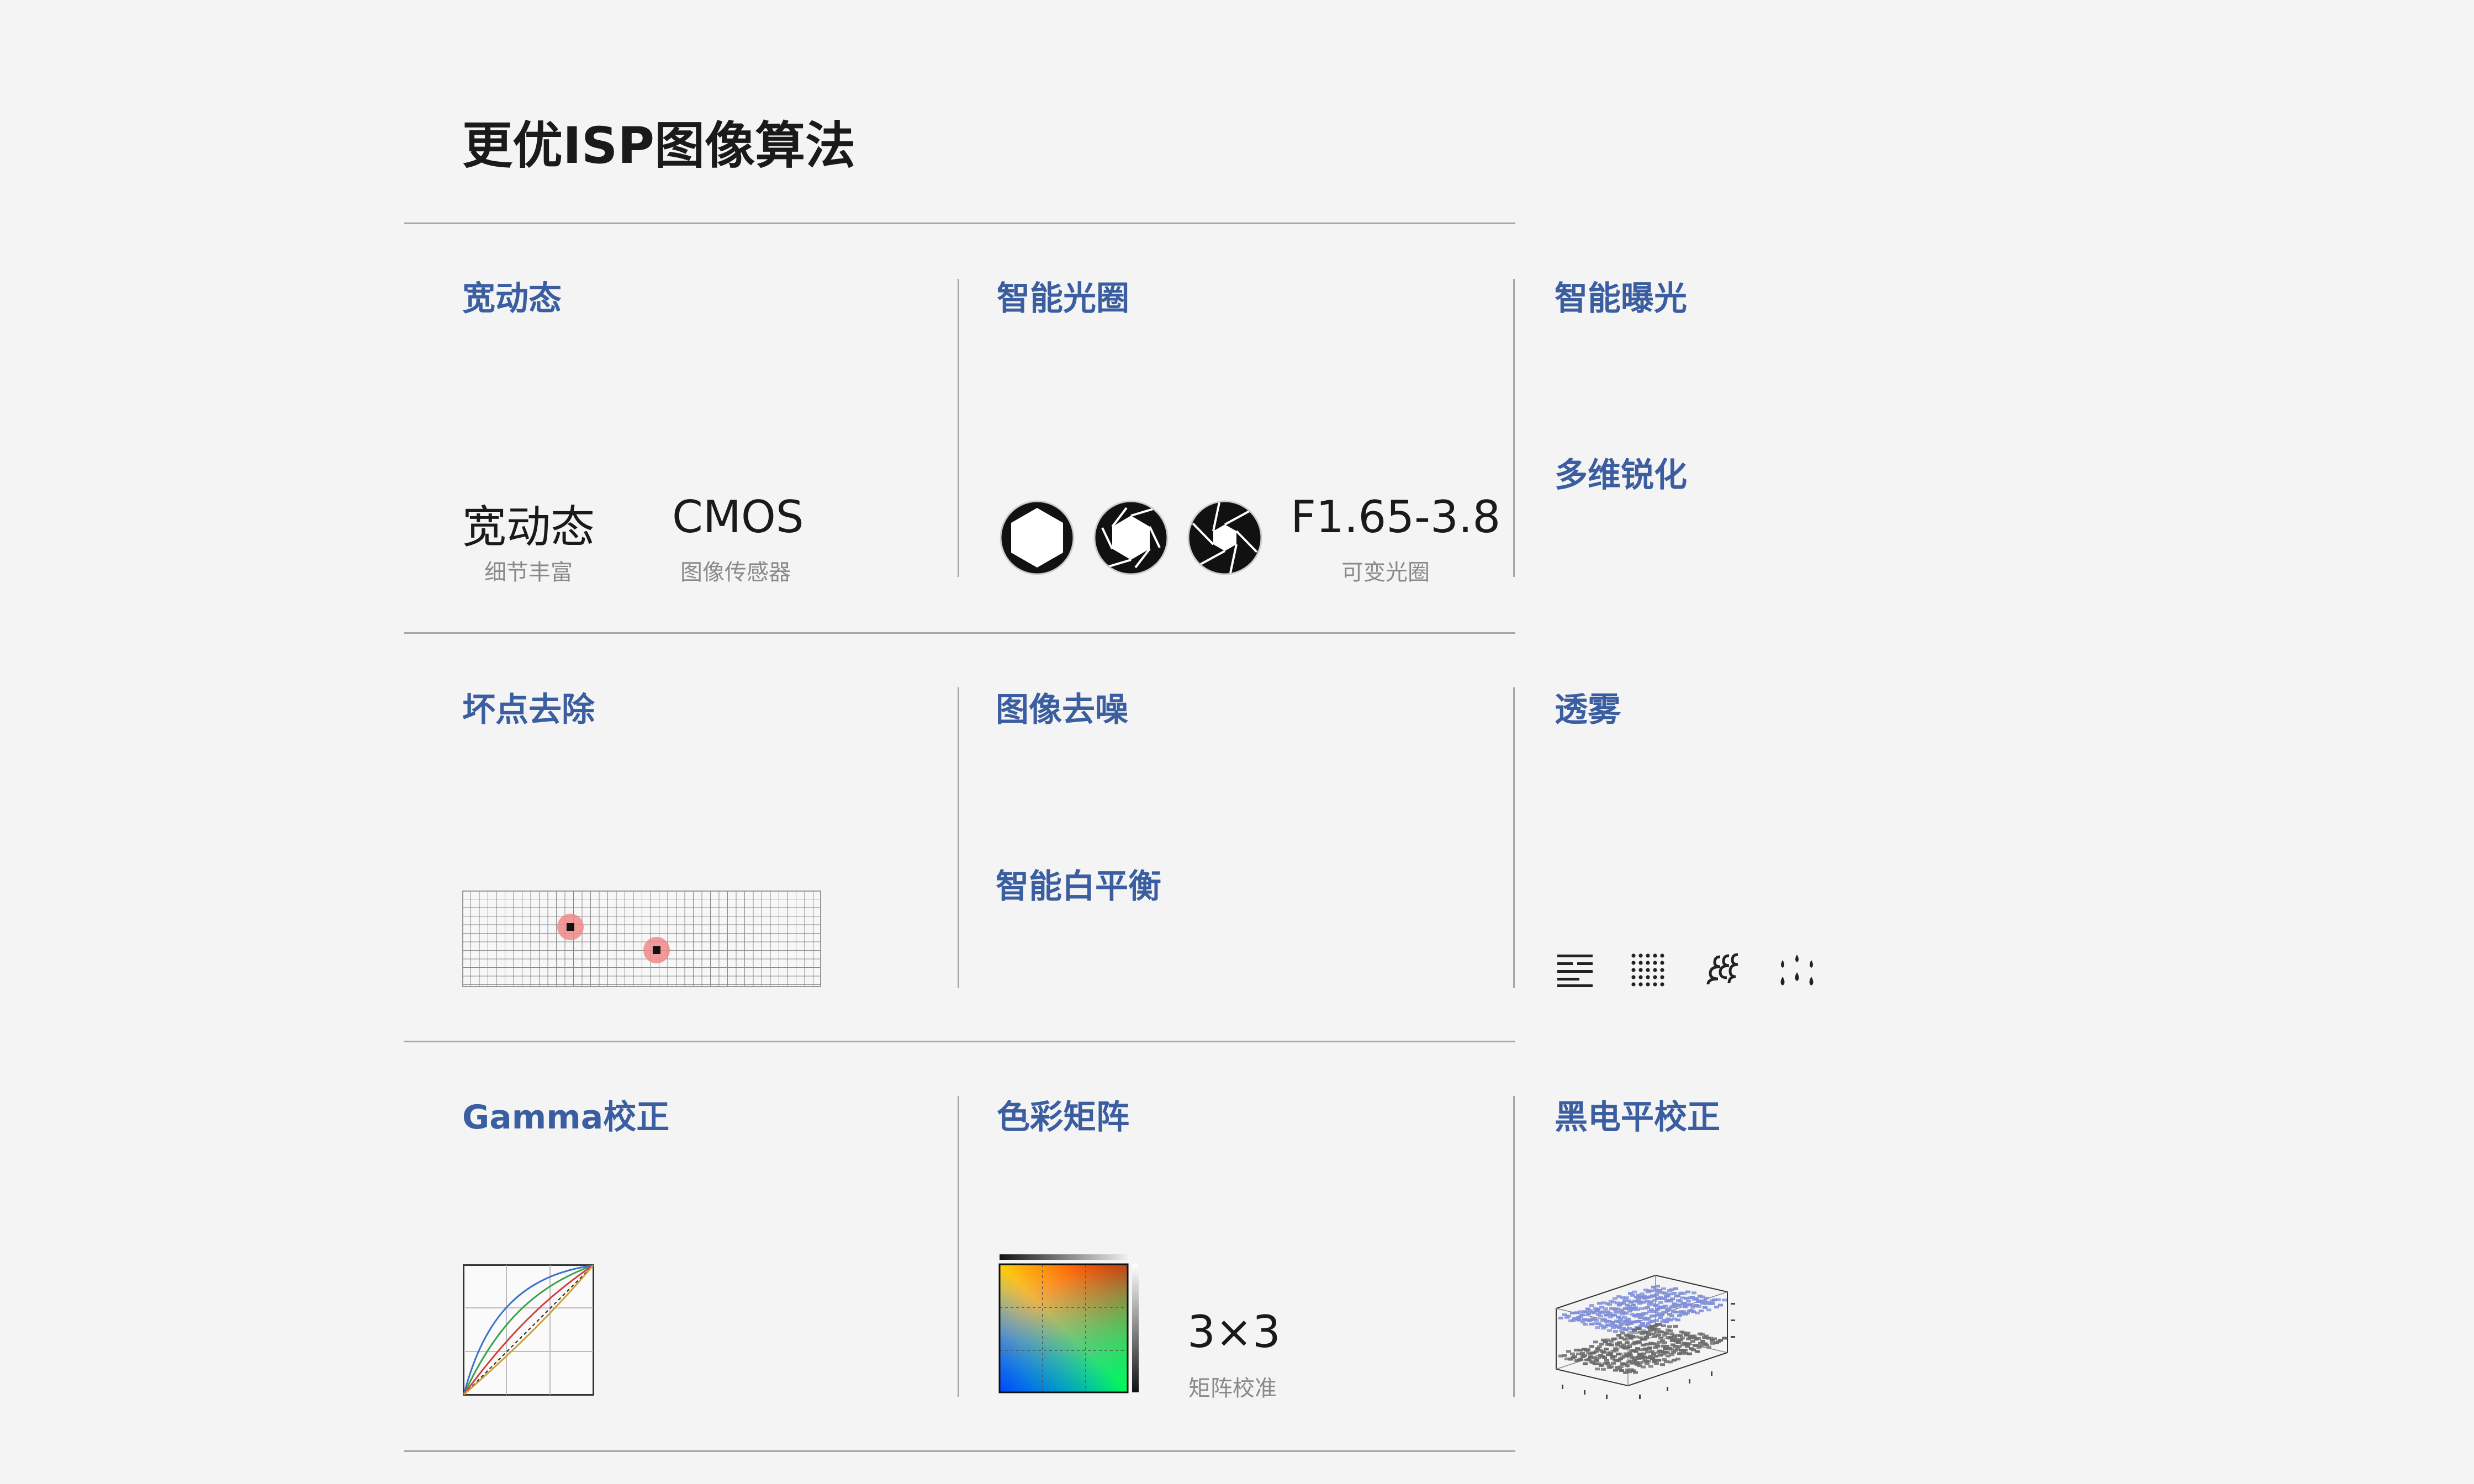 The height and width of the screenshot is (1484, 2474). What do you see at coordinates (659, 146) in the screenshot?
I see `page-title: 更优ISP图像算法` at bounding box center [659, 146].